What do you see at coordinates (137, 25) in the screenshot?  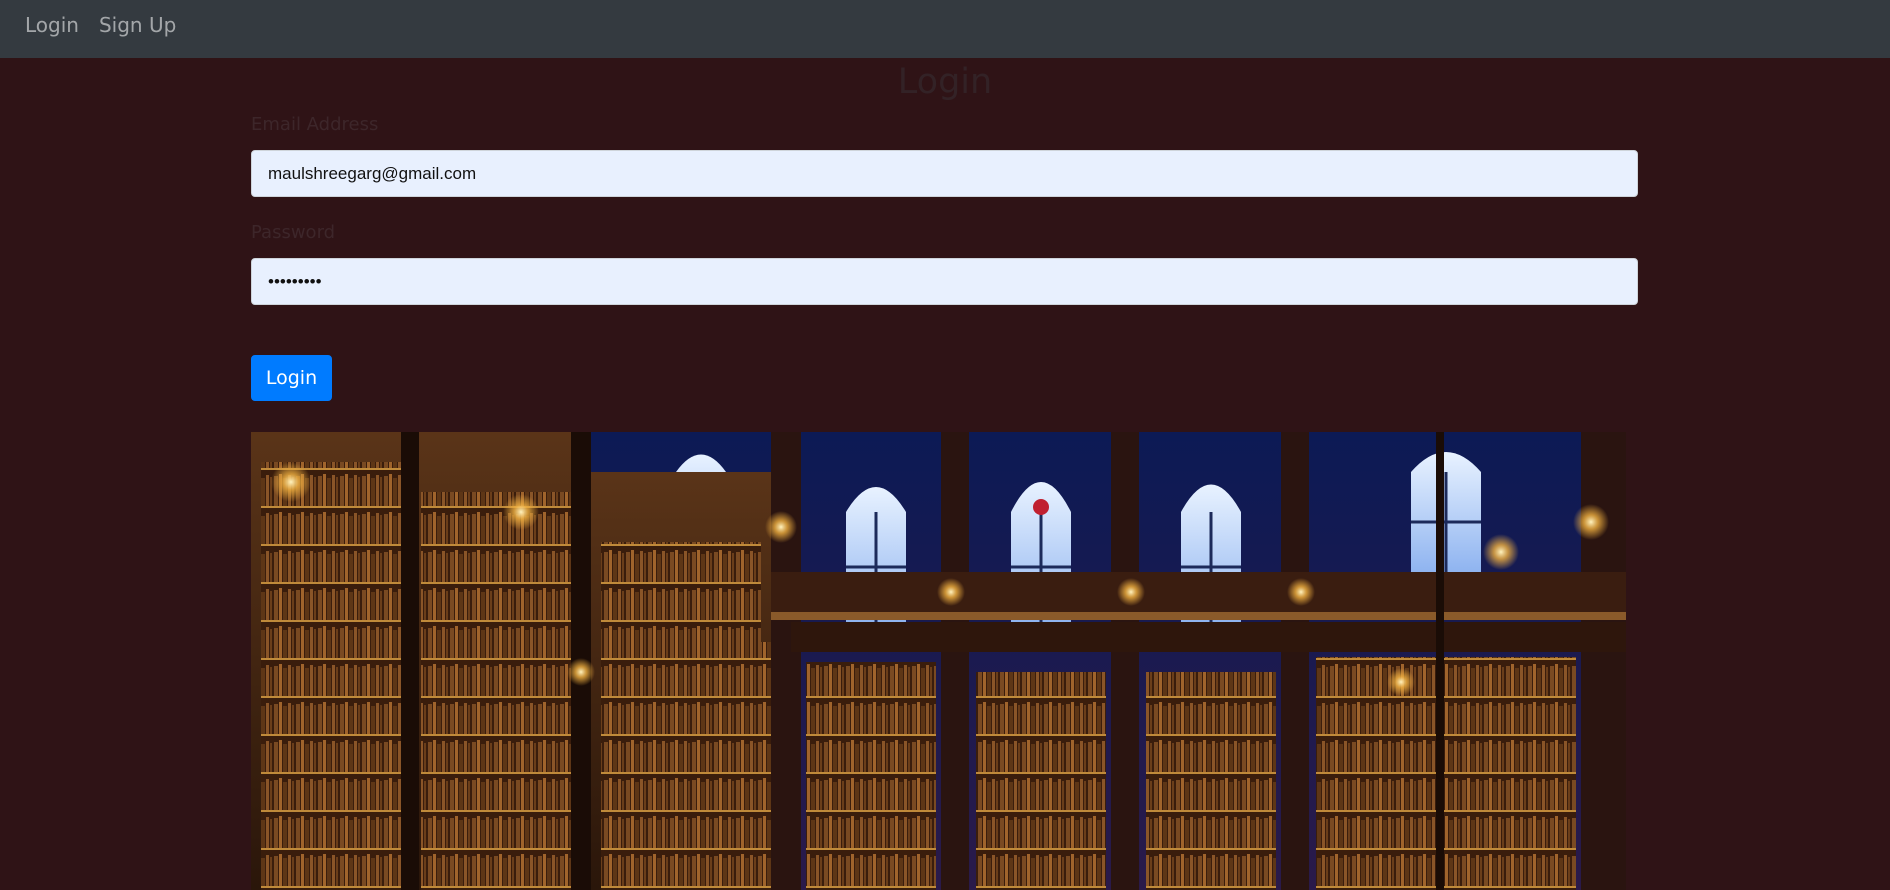 I see `nav-signup-link: Sign Up` at bounding box center [137, 25].